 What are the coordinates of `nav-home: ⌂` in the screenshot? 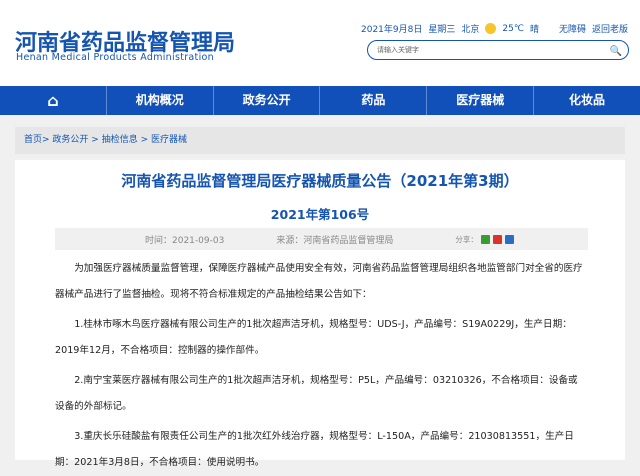 It's located at (53, 100).